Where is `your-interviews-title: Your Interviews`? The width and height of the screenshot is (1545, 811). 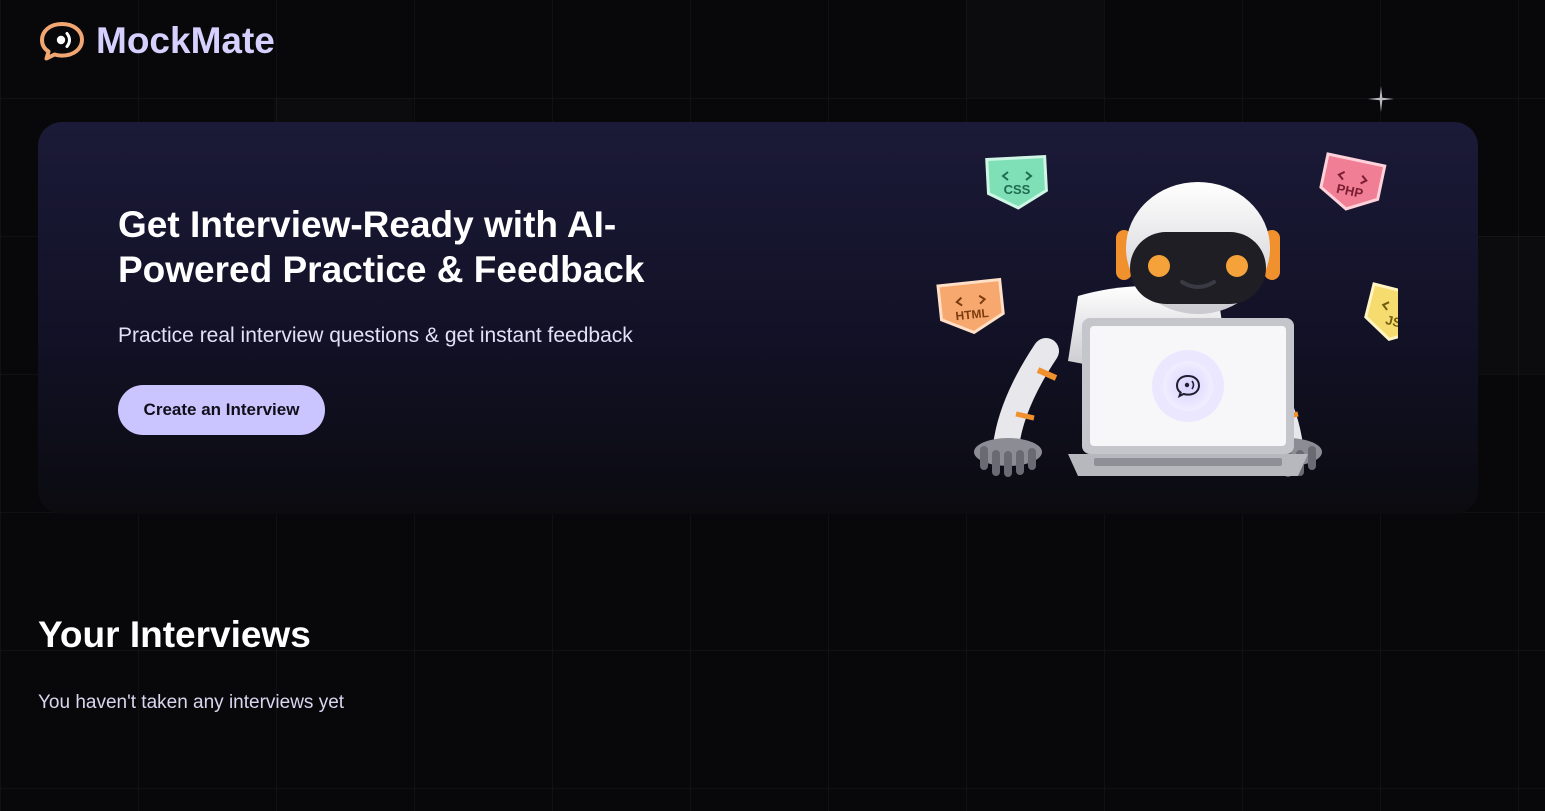
your-interviews-title: Your Interviews is located at coordinates (174, 634).